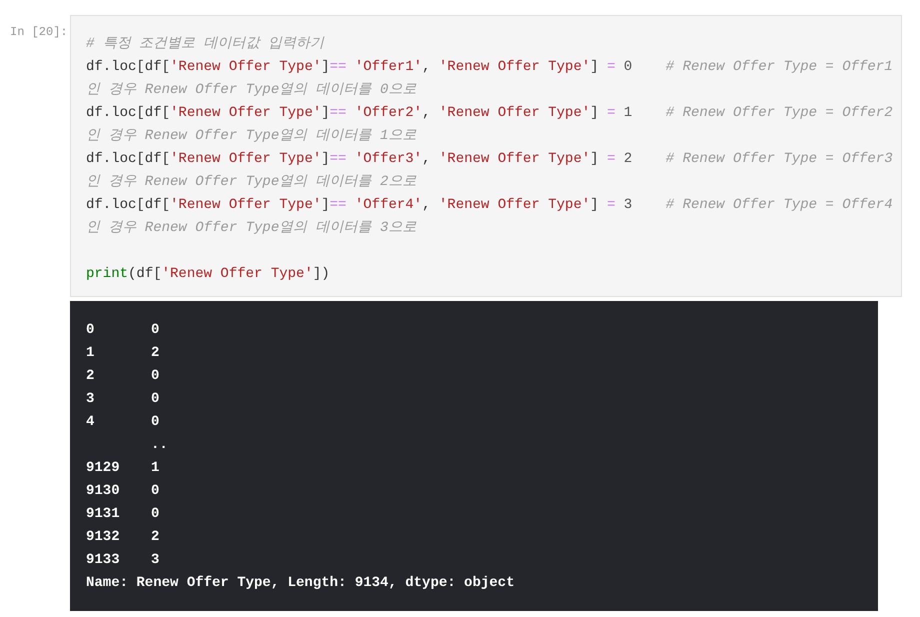 The height and width of the screenshot is (617, 920). What do you see at coordinates (107, 274) in the screenshot?
I see `builtin-name: print` at bounding box center [107, 274].